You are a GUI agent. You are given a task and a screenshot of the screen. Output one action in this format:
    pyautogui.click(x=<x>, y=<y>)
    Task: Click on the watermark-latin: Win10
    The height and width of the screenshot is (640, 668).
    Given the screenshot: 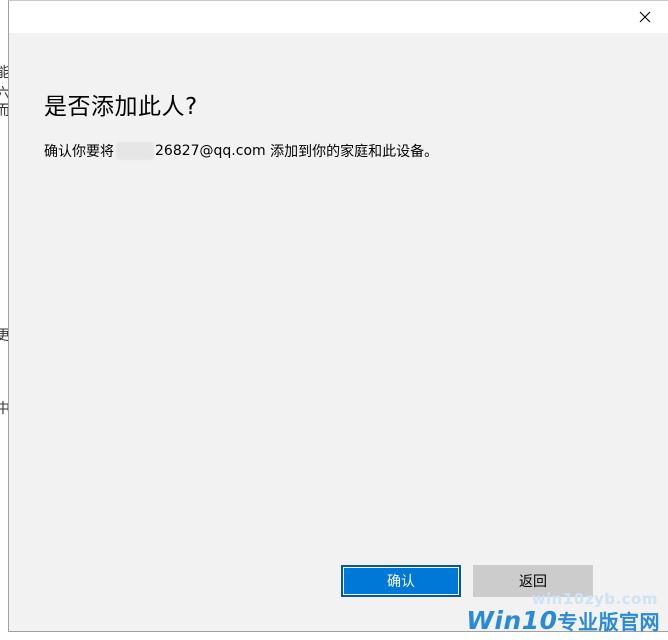 What is the action you would take?
    pyautogui.click(x=512, y=620)
    